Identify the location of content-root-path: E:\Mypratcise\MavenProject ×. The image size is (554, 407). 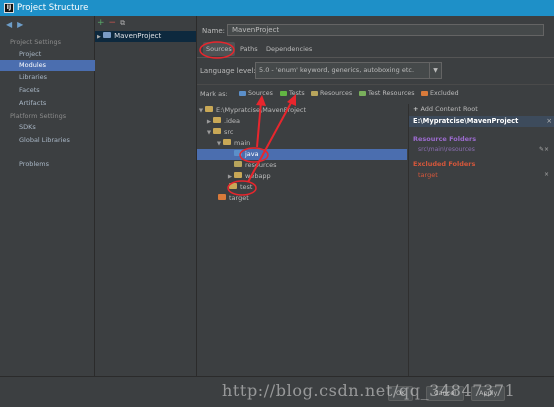
(481, 121).